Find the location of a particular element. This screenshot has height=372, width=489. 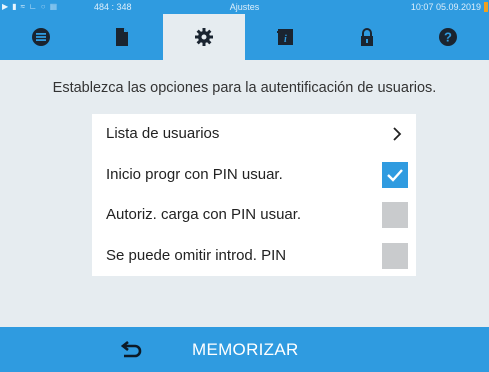

tab-bar: i ? is located at coordinates (244, 37).